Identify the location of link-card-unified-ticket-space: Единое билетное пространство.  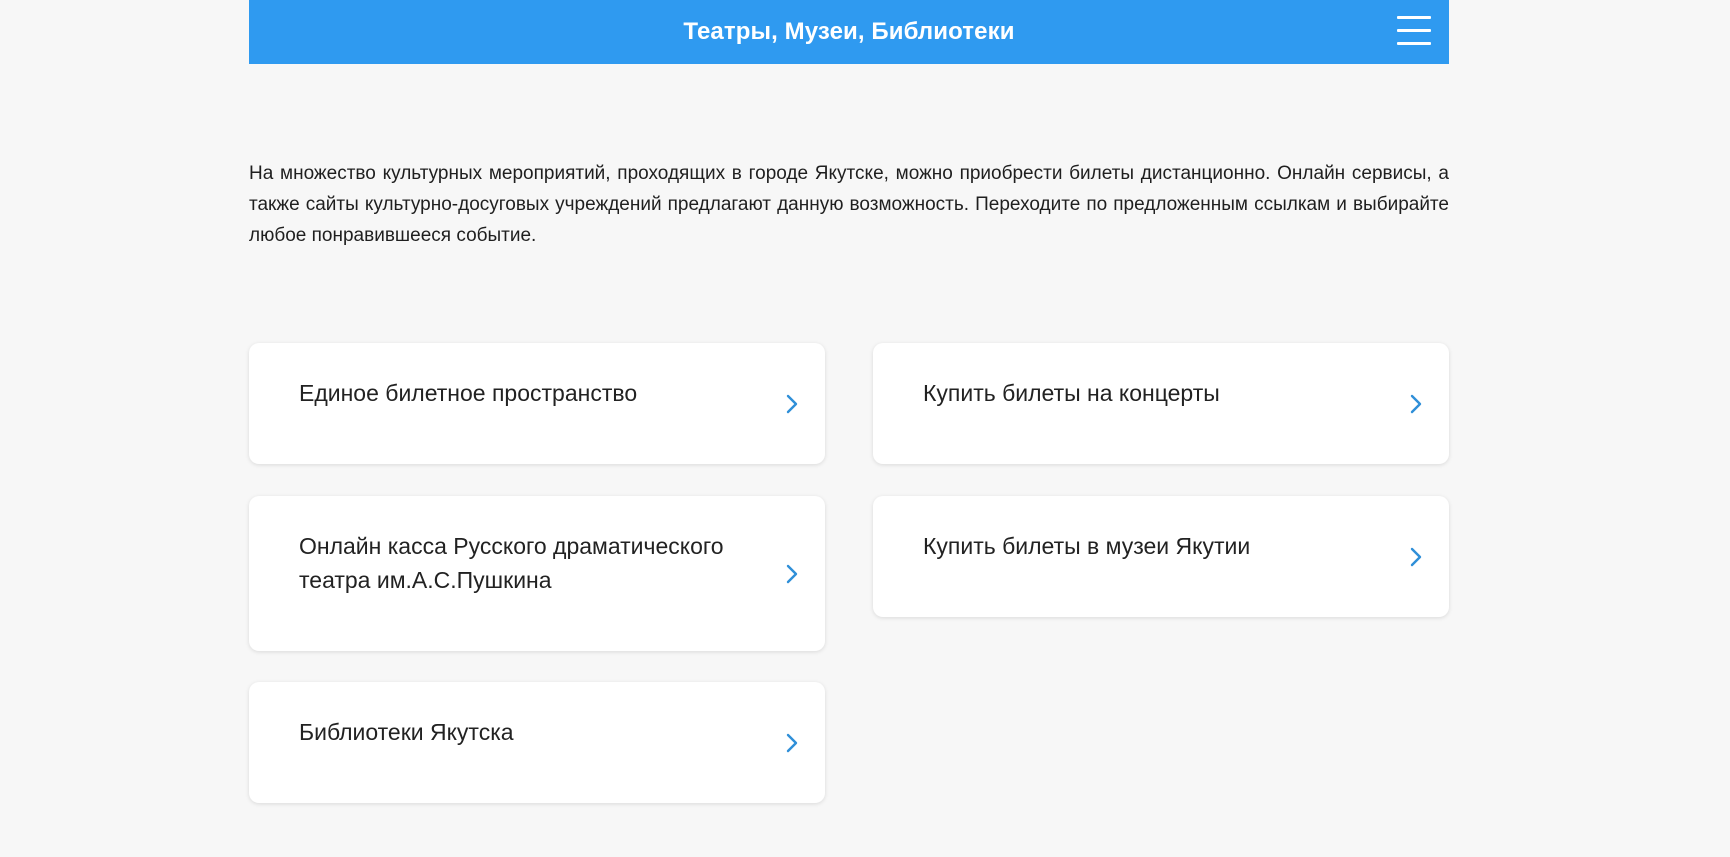
(537, 403).